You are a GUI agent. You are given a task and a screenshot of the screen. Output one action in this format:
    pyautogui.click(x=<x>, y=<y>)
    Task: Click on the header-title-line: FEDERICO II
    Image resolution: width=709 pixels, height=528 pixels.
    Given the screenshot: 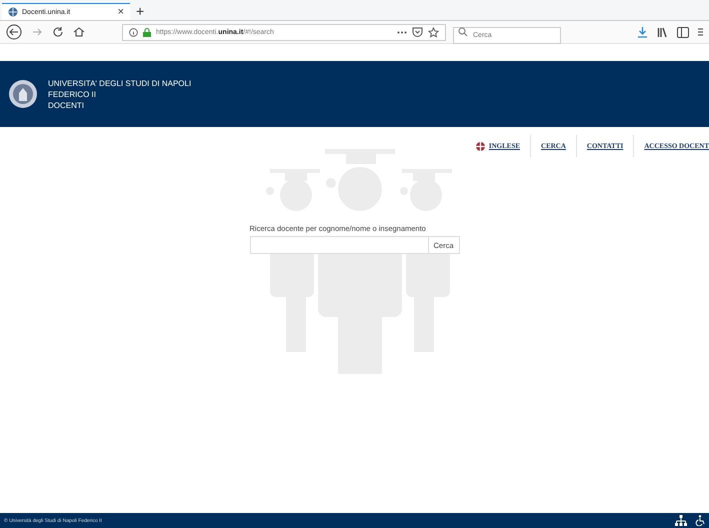 What is the action you would take?
    pyautogui.click(x=73, y=94)
    